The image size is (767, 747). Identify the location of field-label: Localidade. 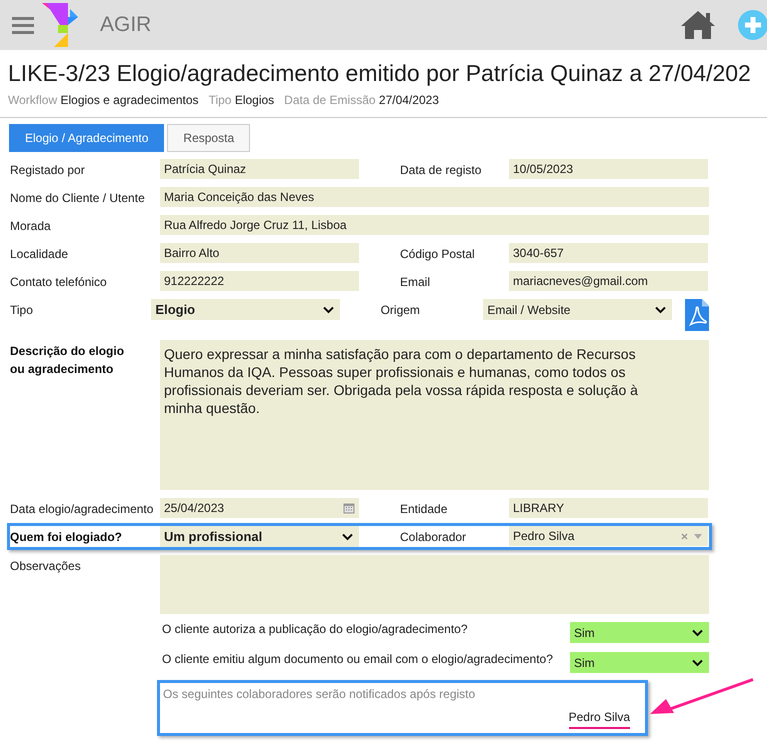
(40, 254).